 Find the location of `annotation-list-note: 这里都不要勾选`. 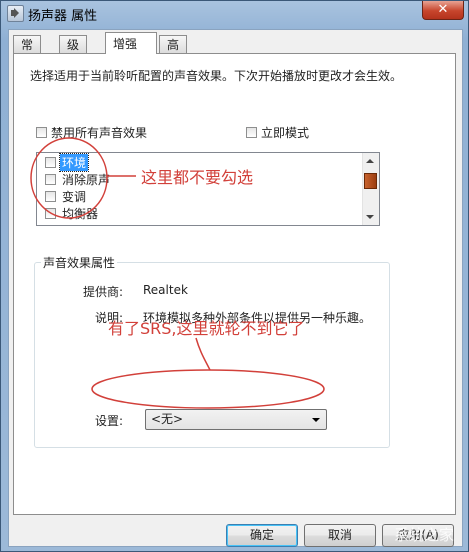

annotation-list-note: 这里都不要勾选 is located at coordinates (197, 177).